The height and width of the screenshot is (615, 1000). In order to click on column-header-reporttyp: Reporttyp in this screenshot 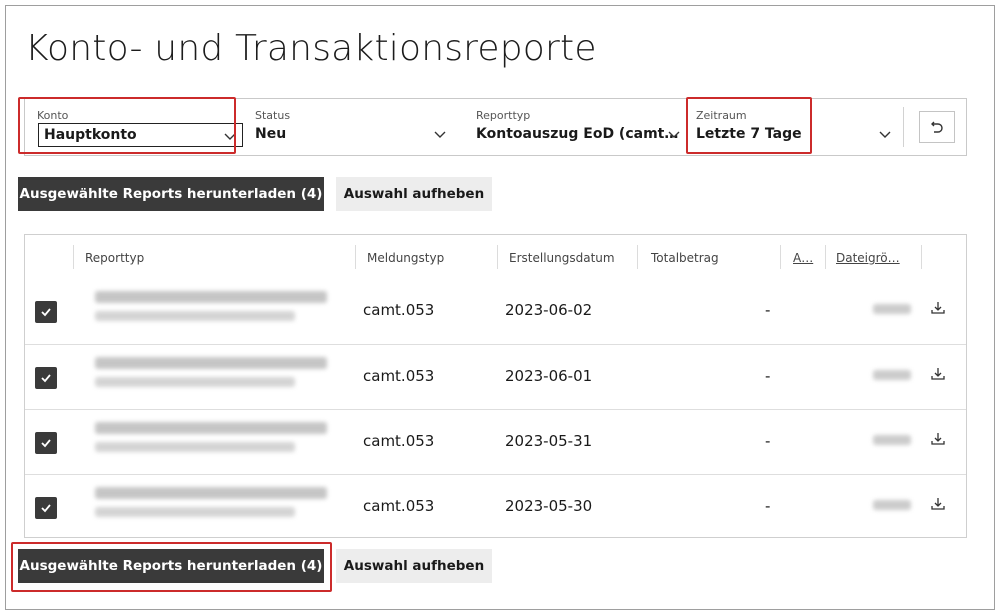, I will do `click(114, 258)`.